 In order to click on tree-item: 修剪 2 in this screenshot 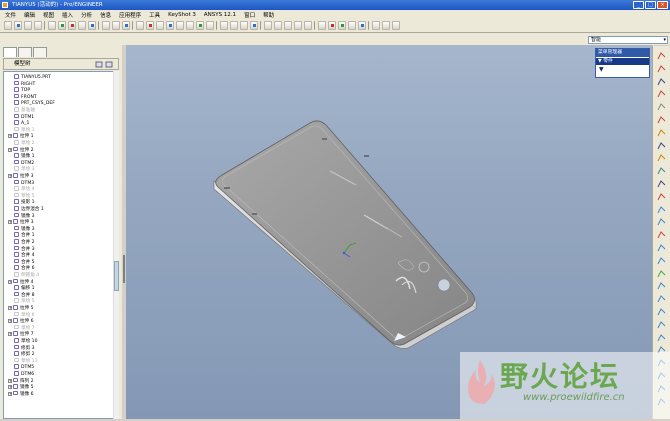, I will do `click(24, 354)`.